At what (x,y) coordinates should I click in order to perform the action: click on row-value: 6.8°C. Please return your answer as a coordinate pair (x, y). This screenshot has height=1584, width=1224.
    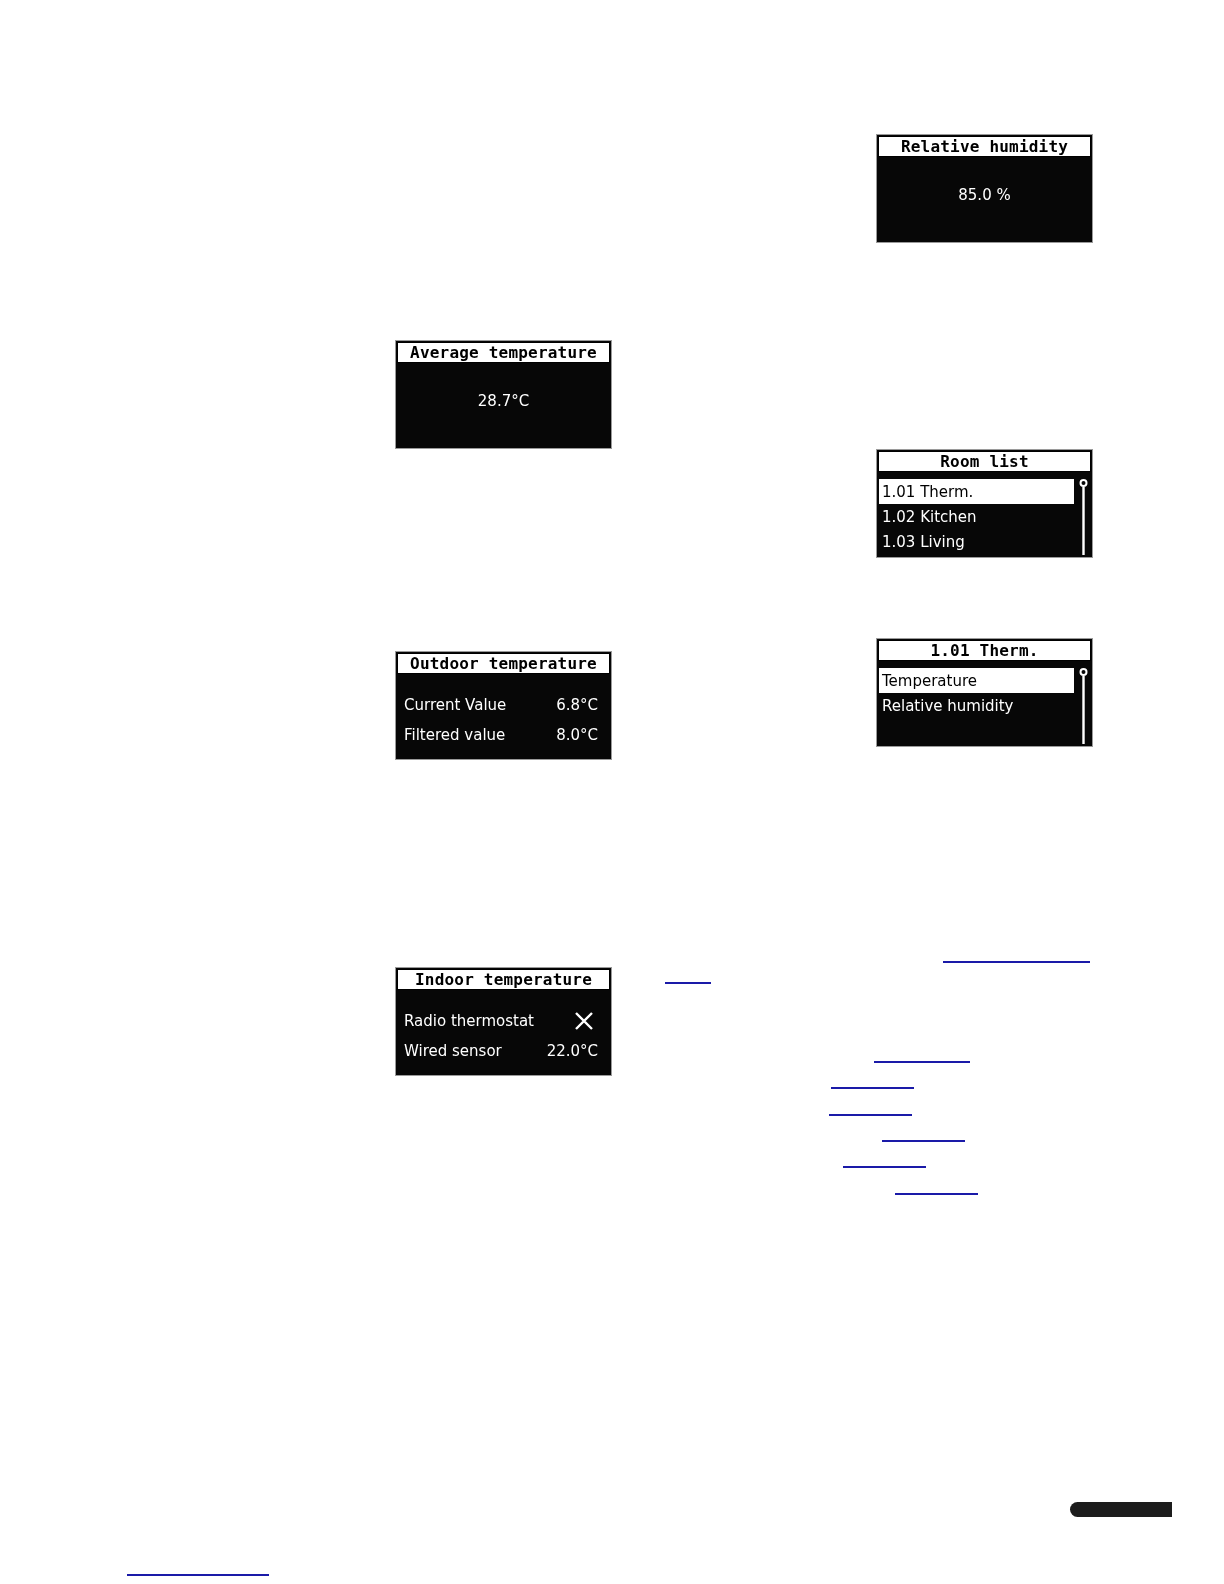
    Looking at the image, I should click on (577, 705).